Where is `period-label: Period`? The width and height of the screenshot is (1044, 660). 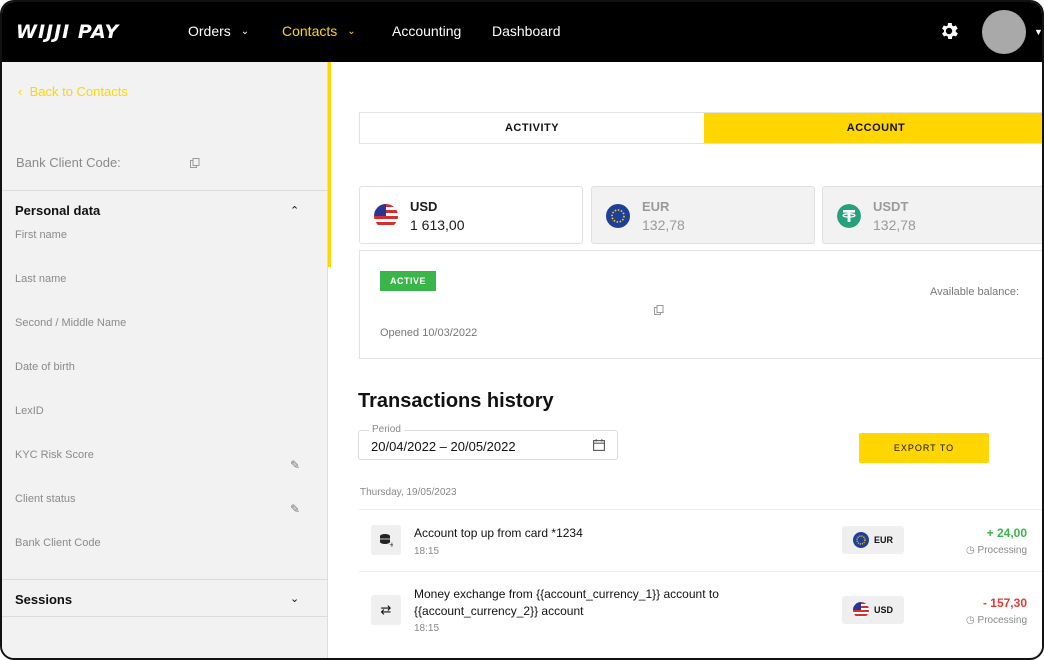 period-label: Period is located at coordinates (386, 429).